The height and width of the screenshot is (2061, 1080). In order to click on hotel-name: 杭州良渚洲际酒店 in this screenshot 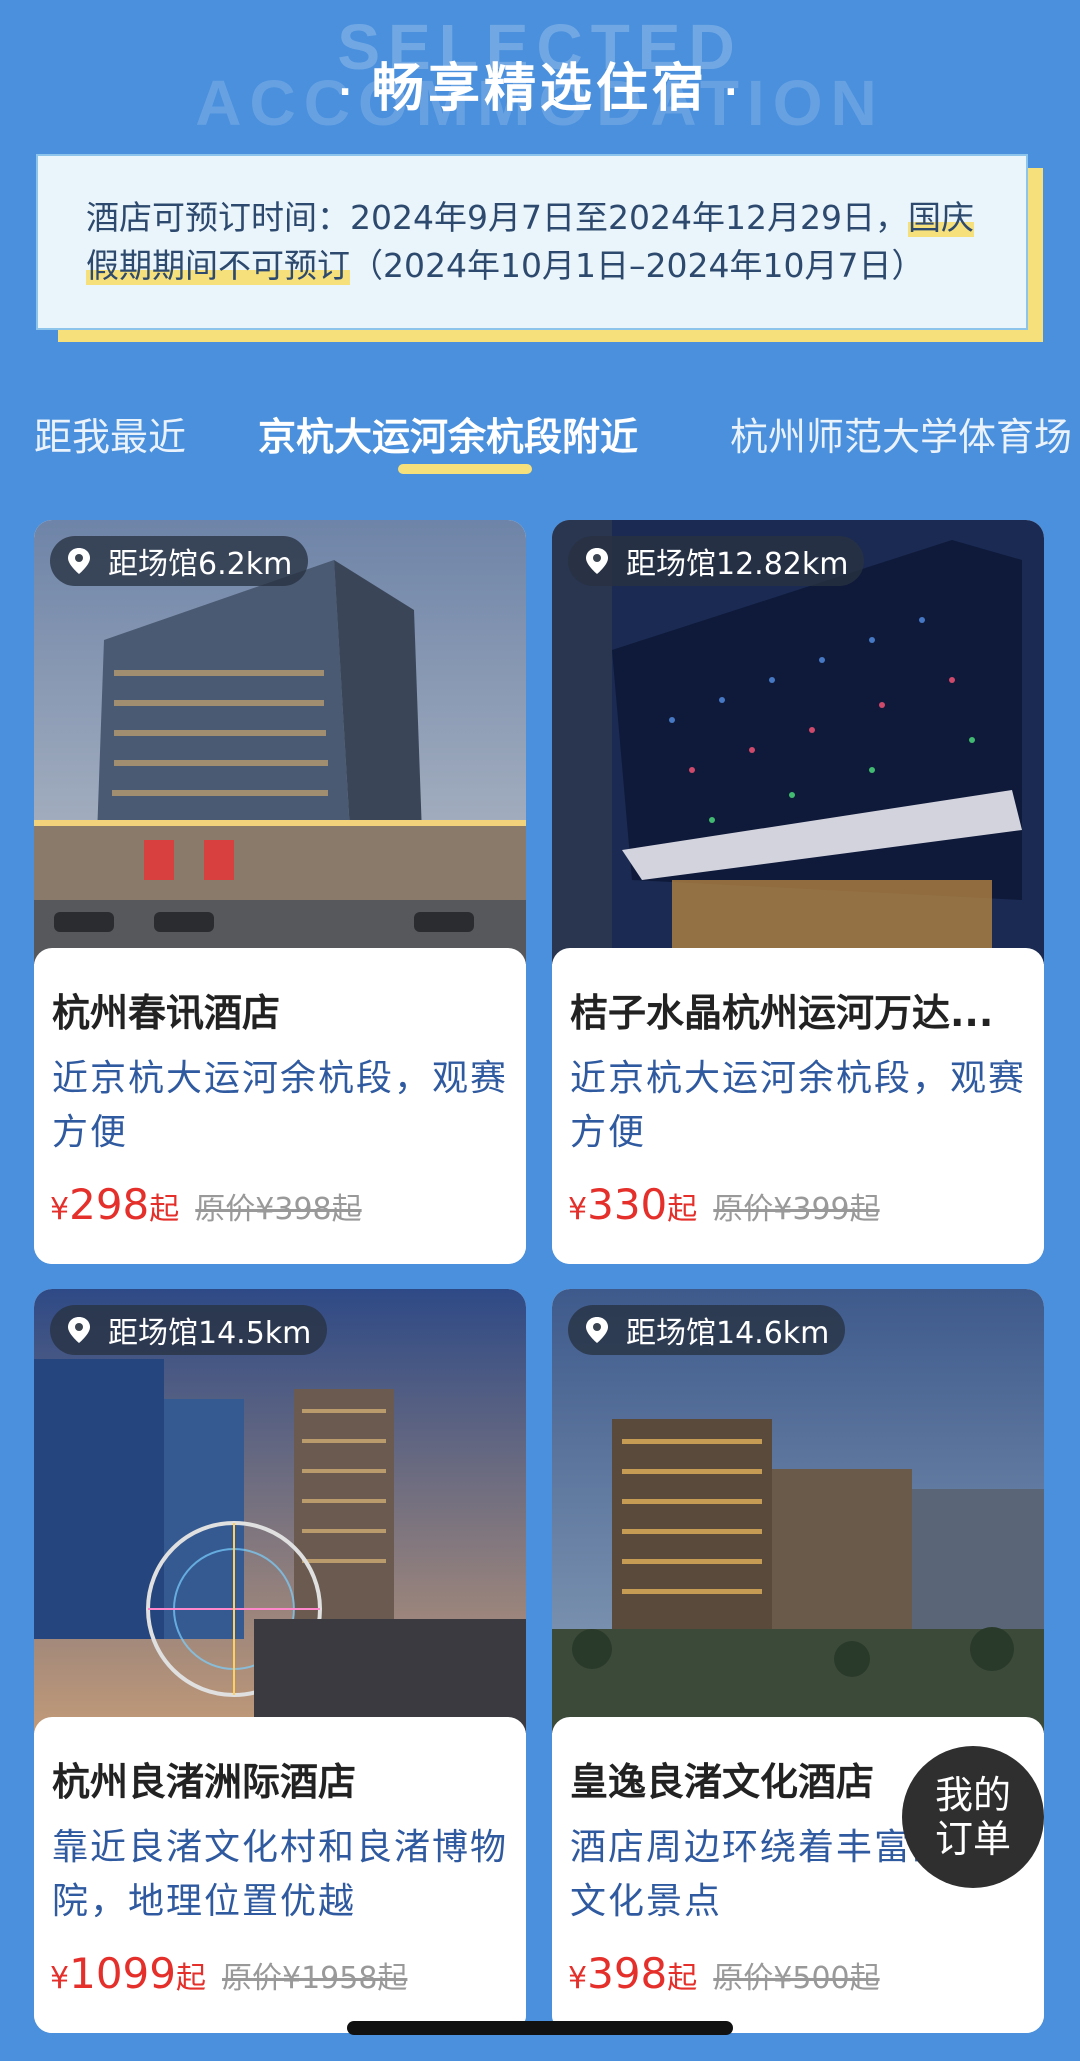, I will do `click(204, 1782)`.